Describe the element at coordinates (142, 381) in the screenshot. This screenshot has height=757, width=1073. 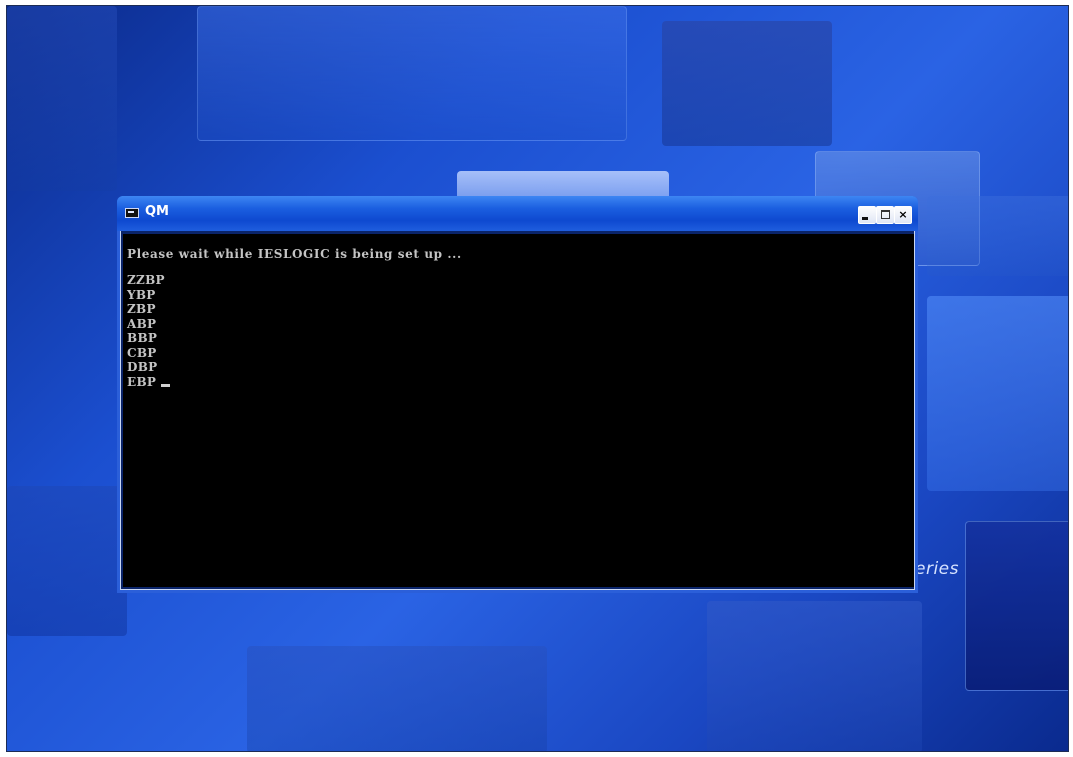
I see `console-line-text: EBP` at that location.